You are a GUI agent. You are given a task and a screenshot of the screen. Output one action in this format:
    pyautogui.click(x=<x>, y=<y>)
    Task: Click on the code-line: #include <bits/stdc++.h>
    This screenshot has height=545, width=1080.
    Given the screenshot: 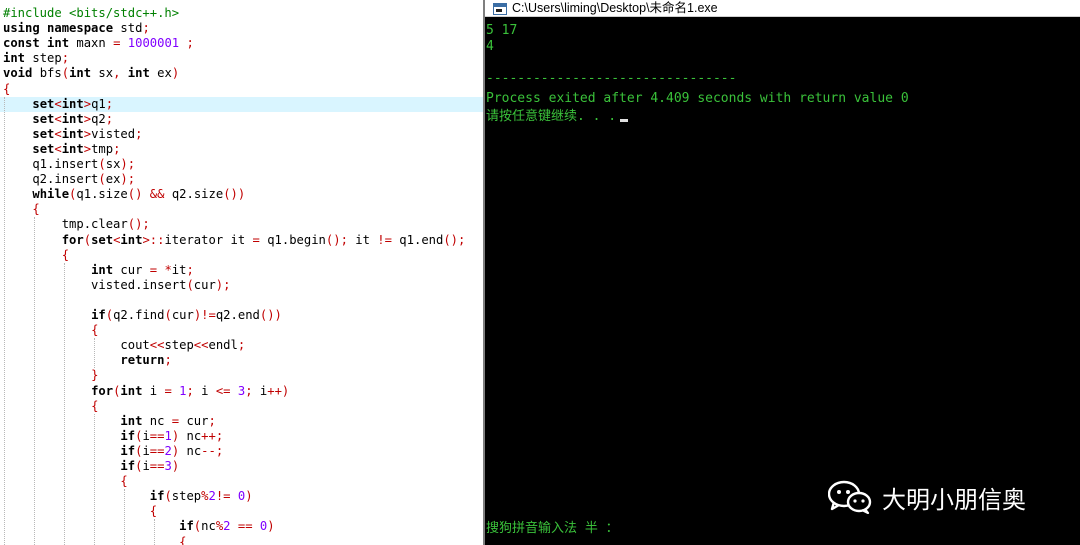 What is the action you would take?
    pyautogui.click(x=241, y=13)
    